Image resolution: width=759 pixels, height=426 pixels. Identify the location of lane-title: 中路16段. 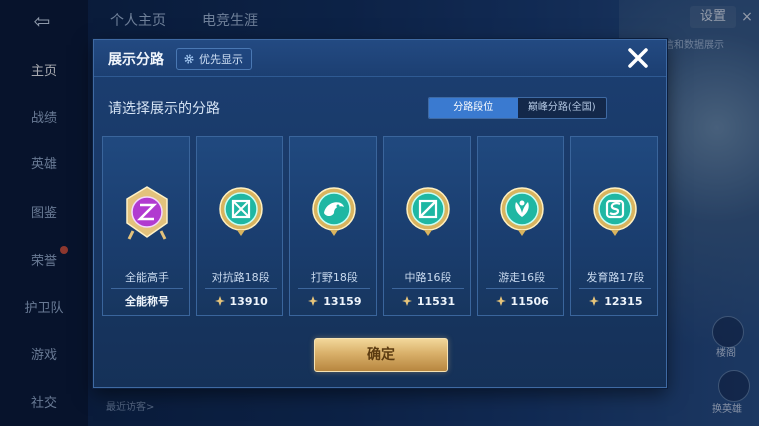
(428, 277).